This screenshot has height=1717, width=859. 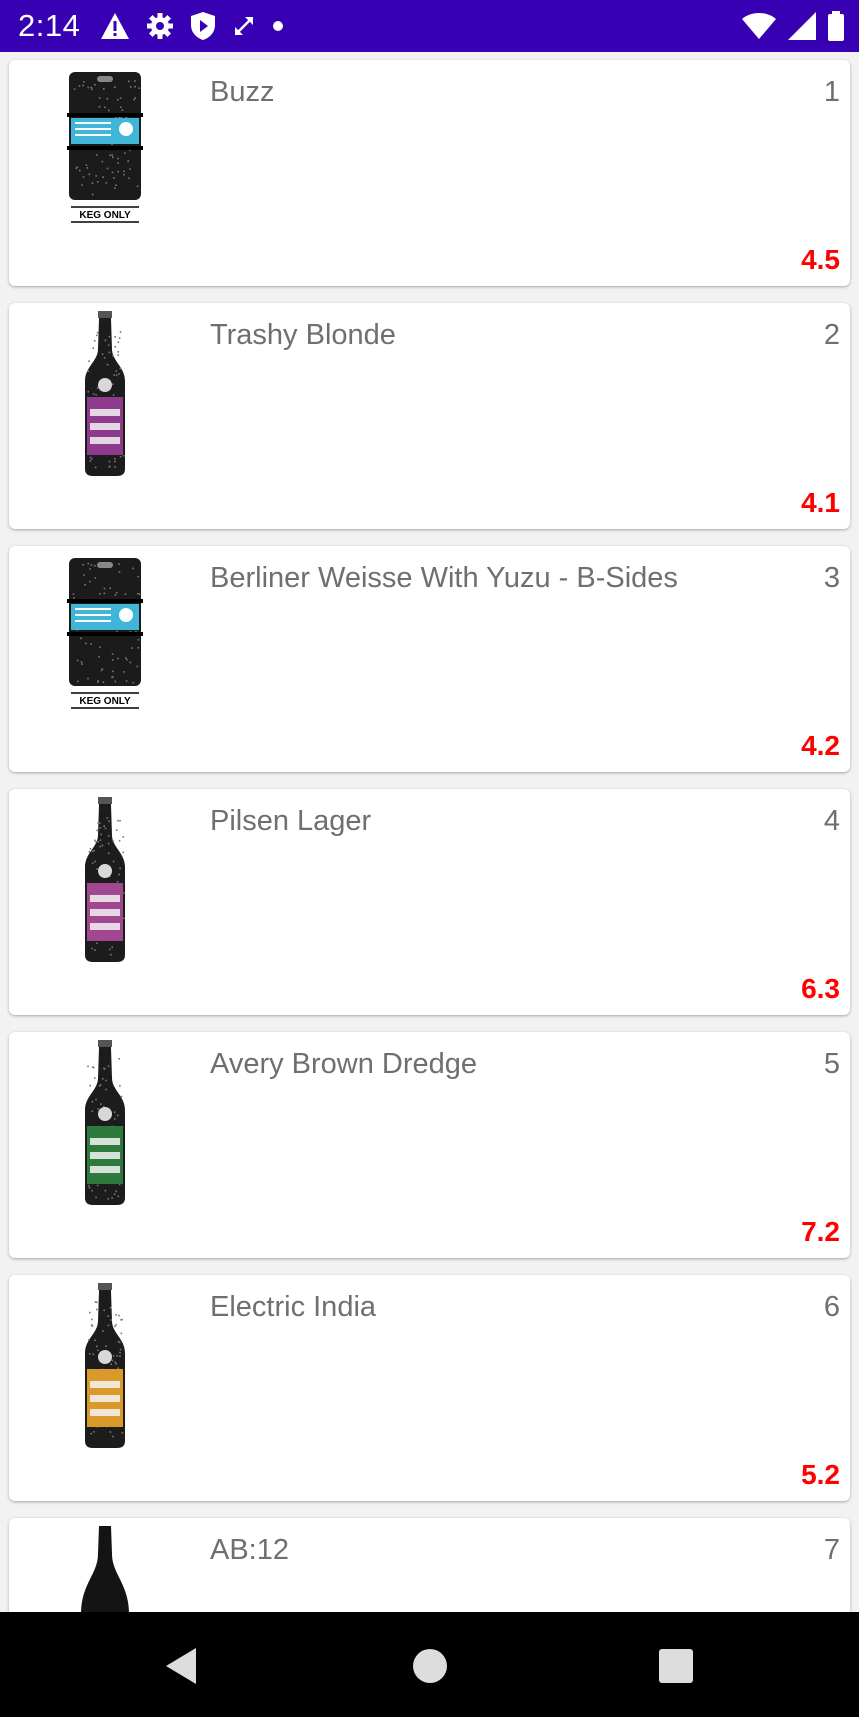 What do you see at coordinates (831, 1064) in the screenshot?
I see `beer-id: 5` at bounding box center [831, 1064].